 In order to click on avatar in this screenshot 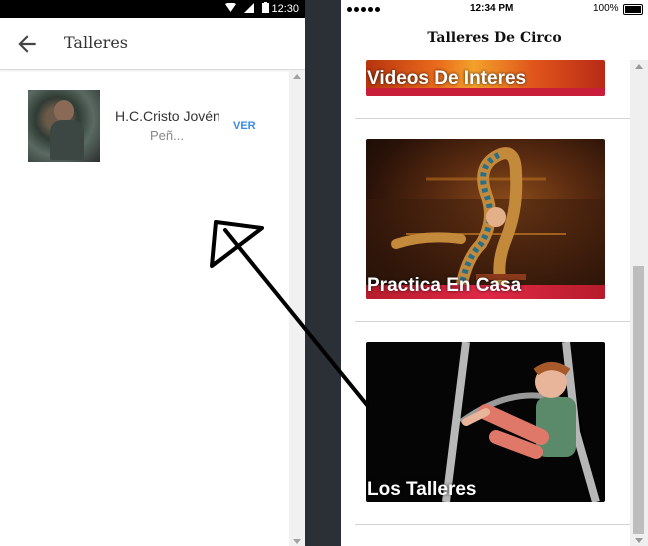, I will do `click(64, 126)`.